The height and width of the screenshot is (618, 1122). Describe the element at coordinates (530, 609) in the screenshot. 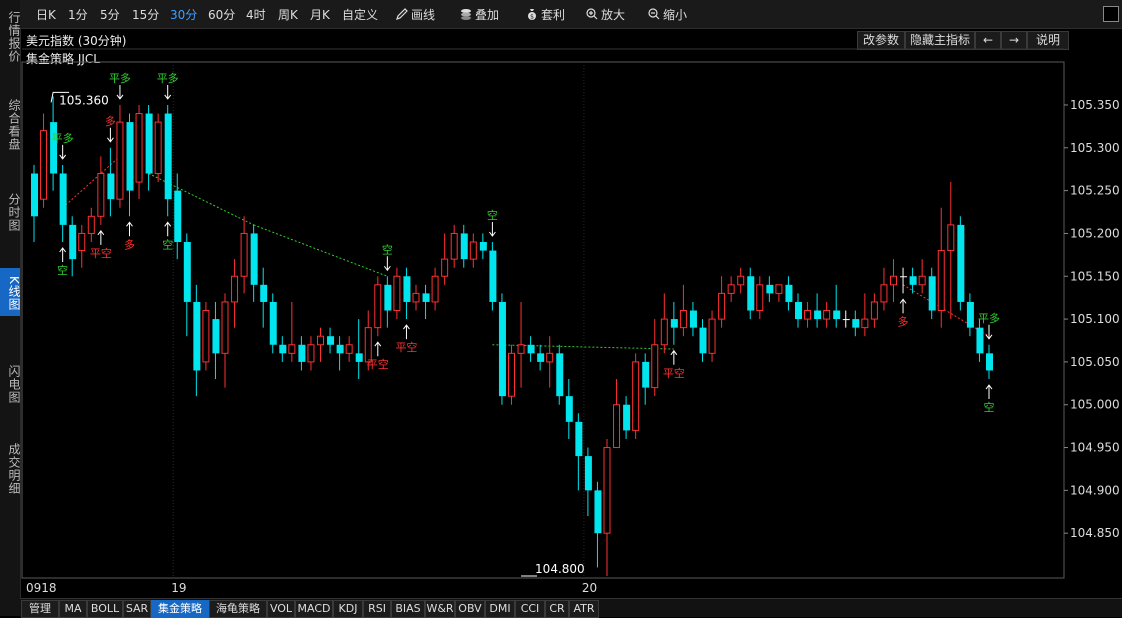

I see `indicator-tab-cci: CCI` at that location.